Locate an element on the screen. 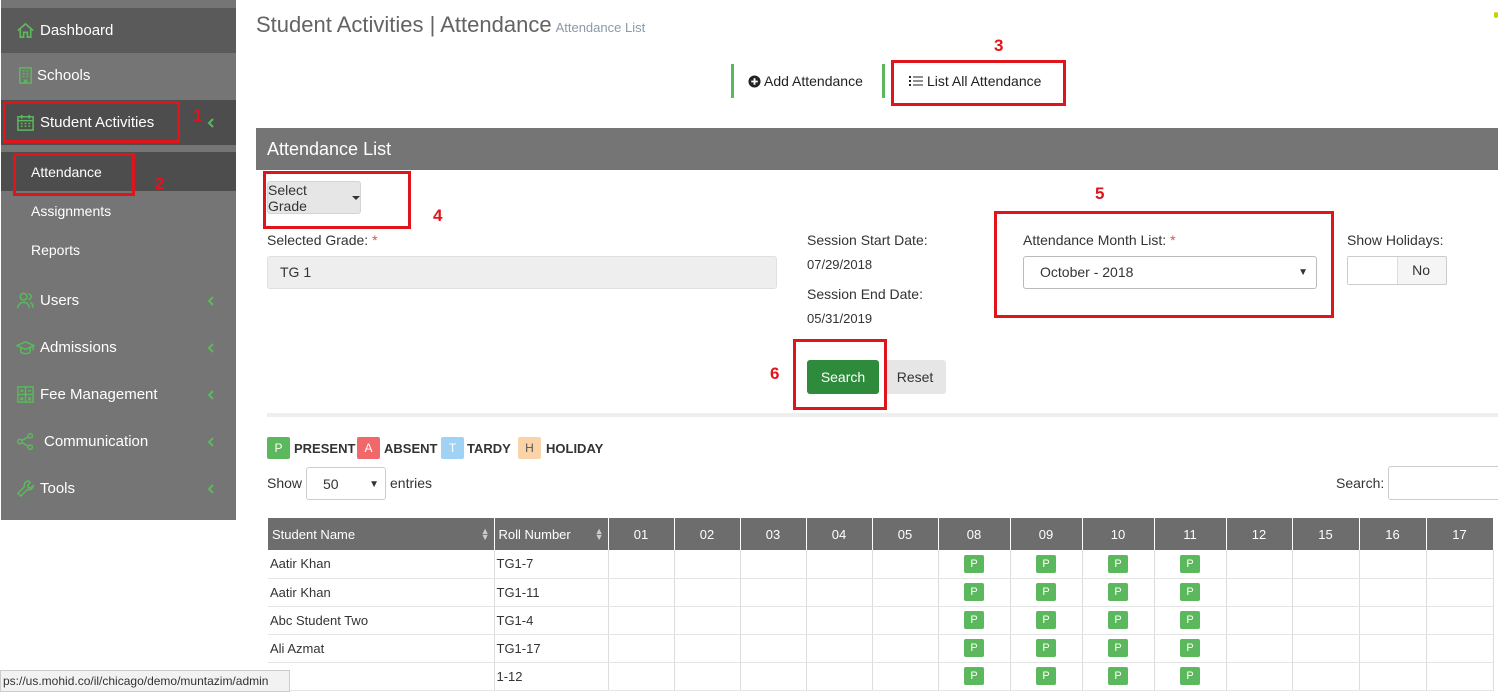 The width and height of the screenshot is (1498, 692). reset-button: Reset is located at coordinates (915, 377).